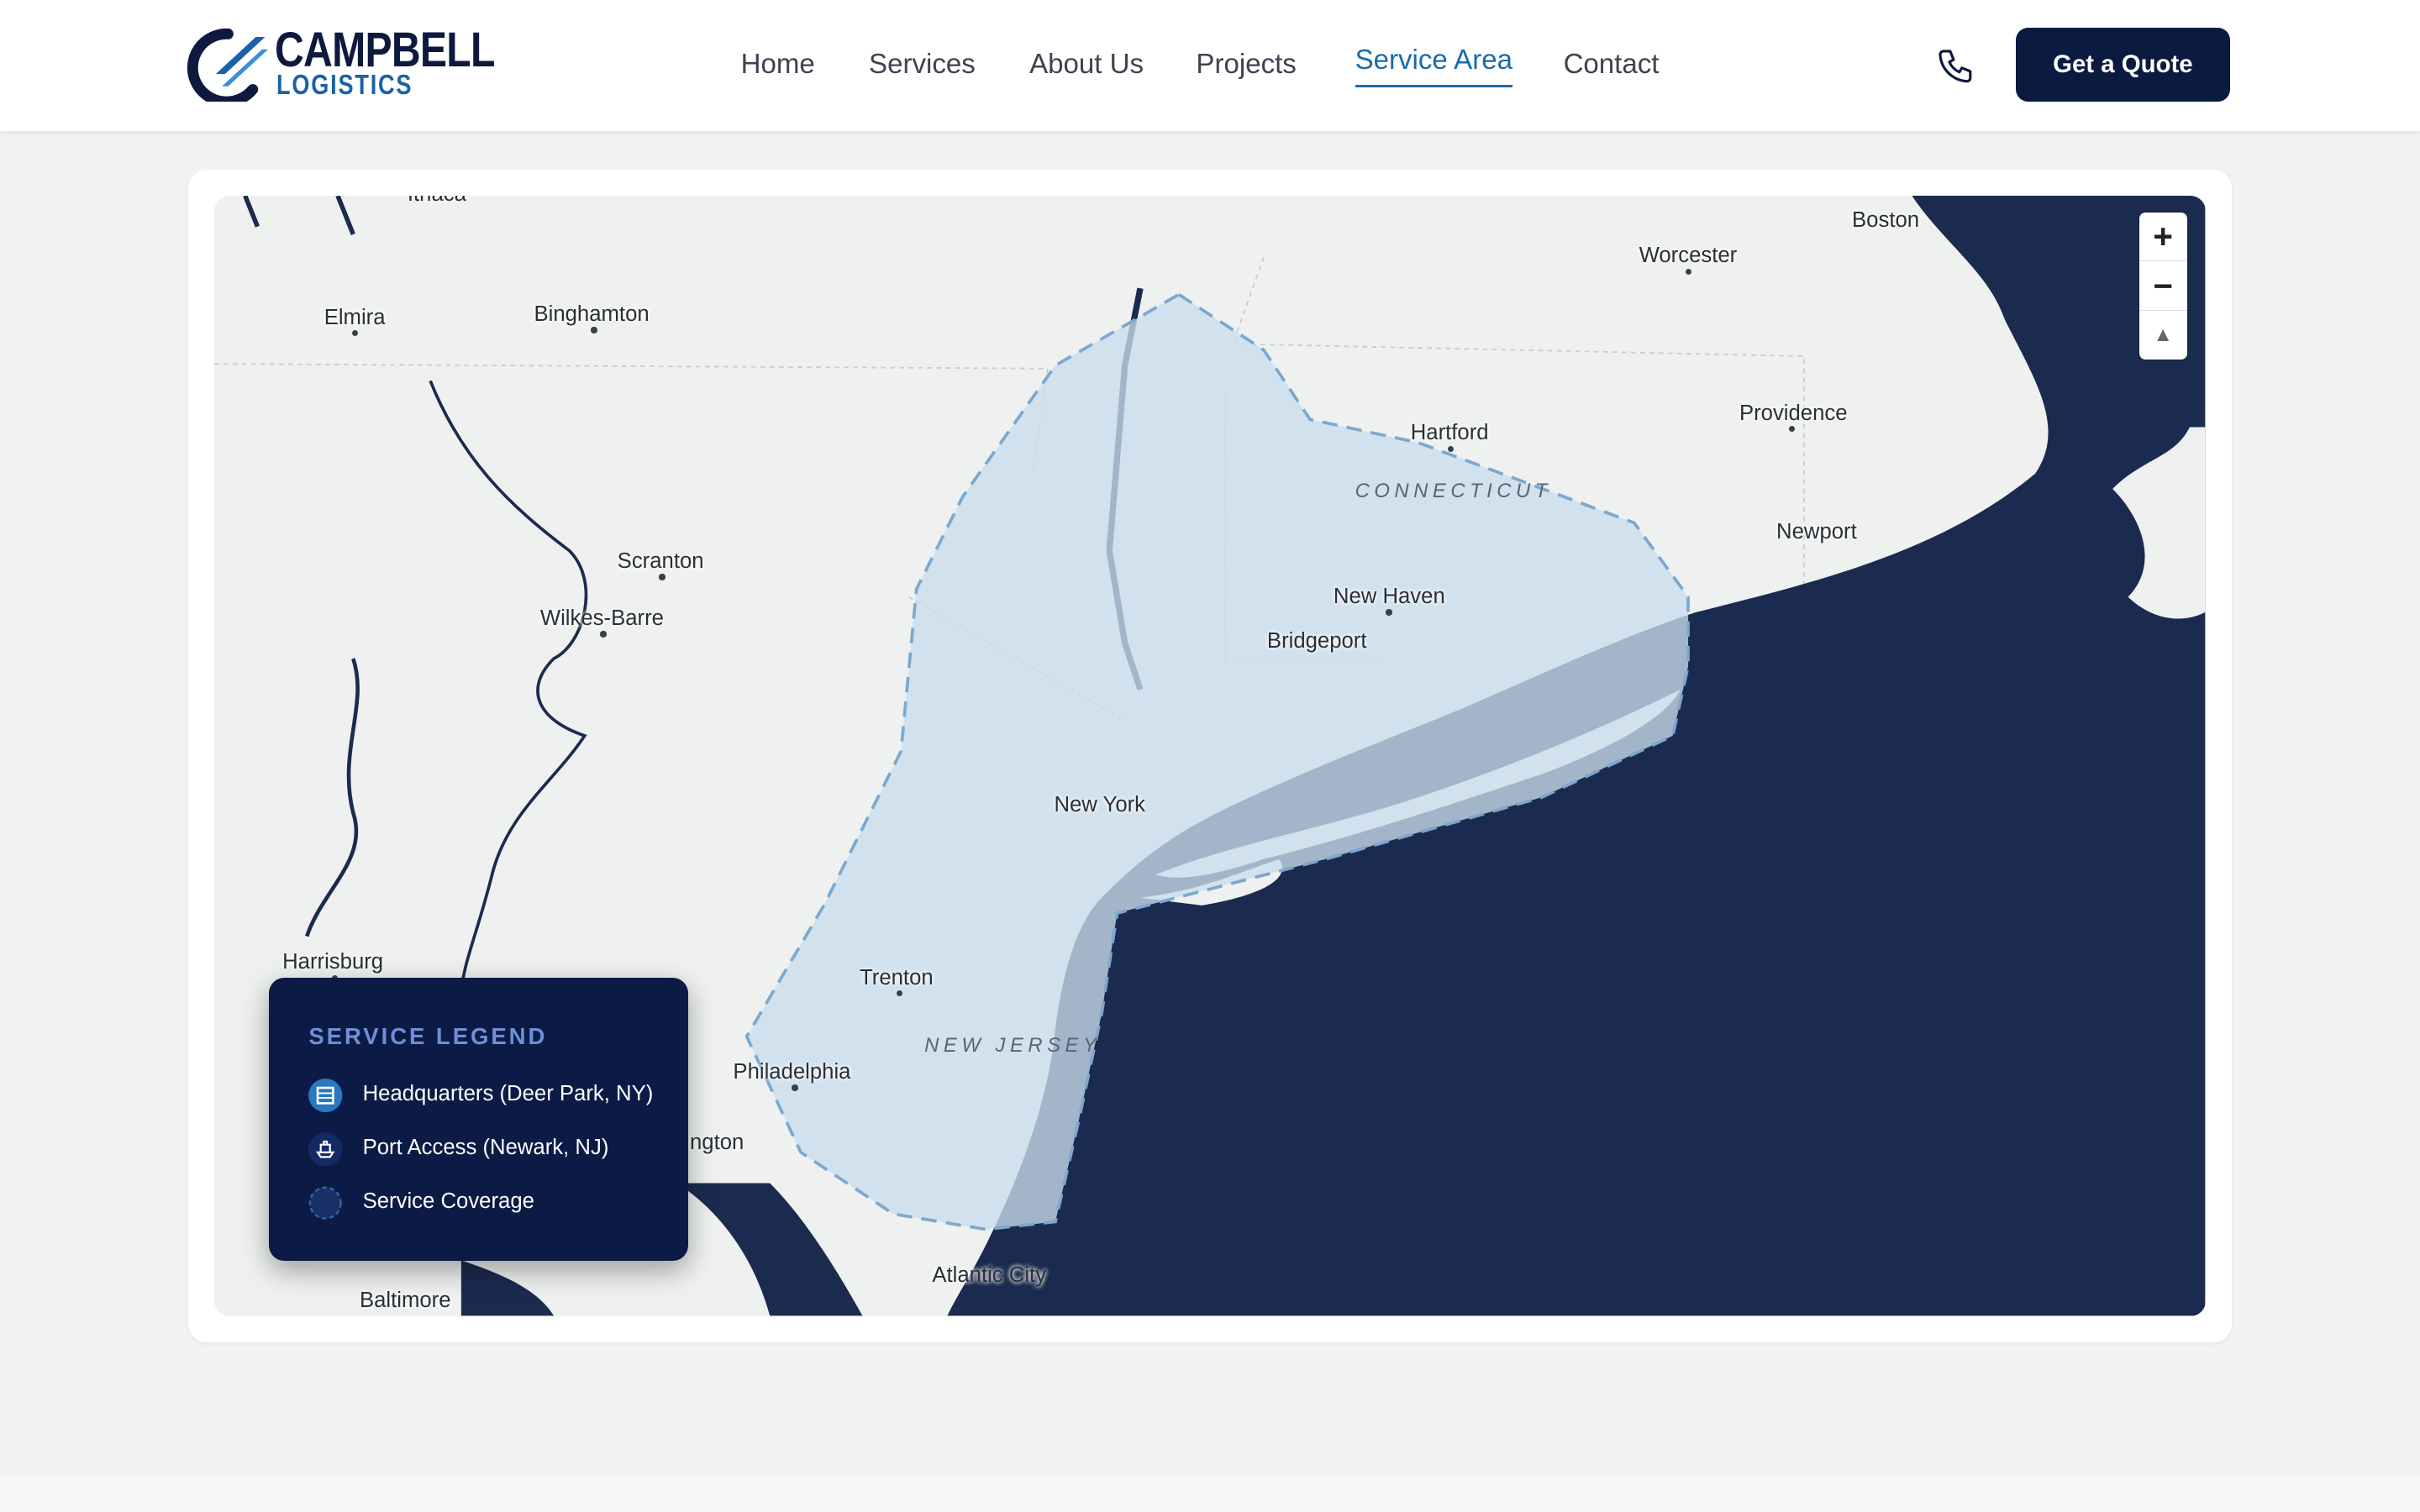 Image resolution: width=2420 pixels, height=1512 pixels. What do you see at coordinates (897, 977) in the screenshot?
I see `map-label-city: Trenton` at bounding box center [897, 977].